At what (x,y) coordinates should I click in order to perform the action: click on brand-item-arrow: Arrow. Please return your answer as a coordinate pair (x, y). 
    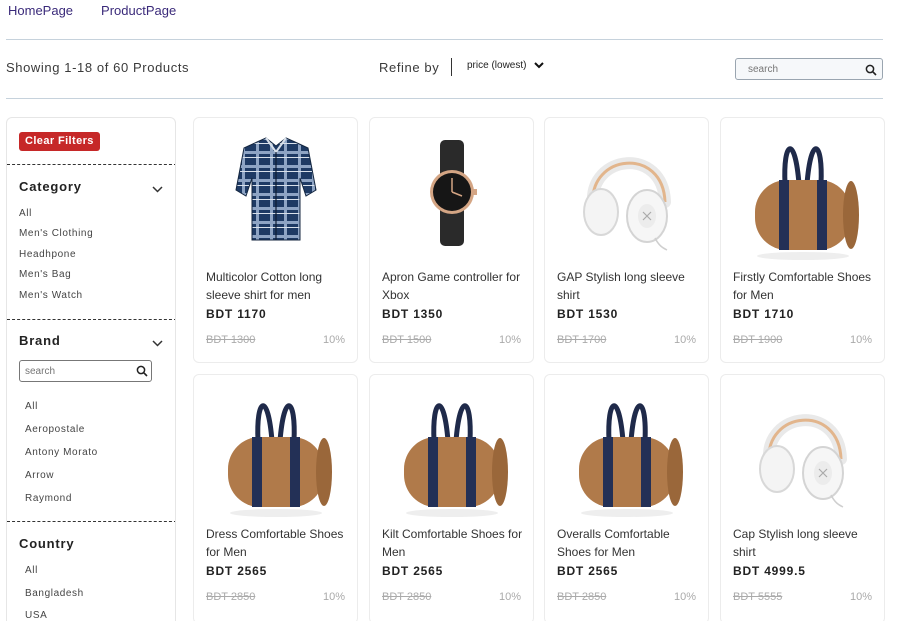
    Looking at the image, I should click on (39, 475).